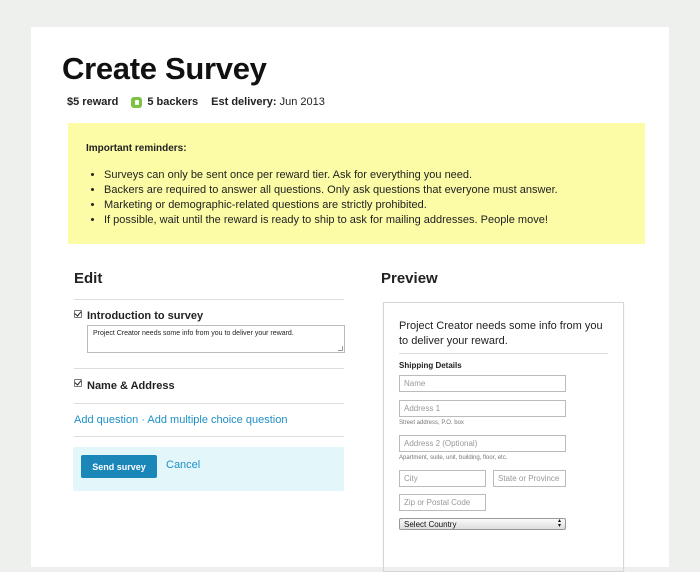 This screenshot has width=700, height=572. What do you see at coordinates (442, 478) in the screenshot?
I see `city-input: City` at bounding box center [442, 478].